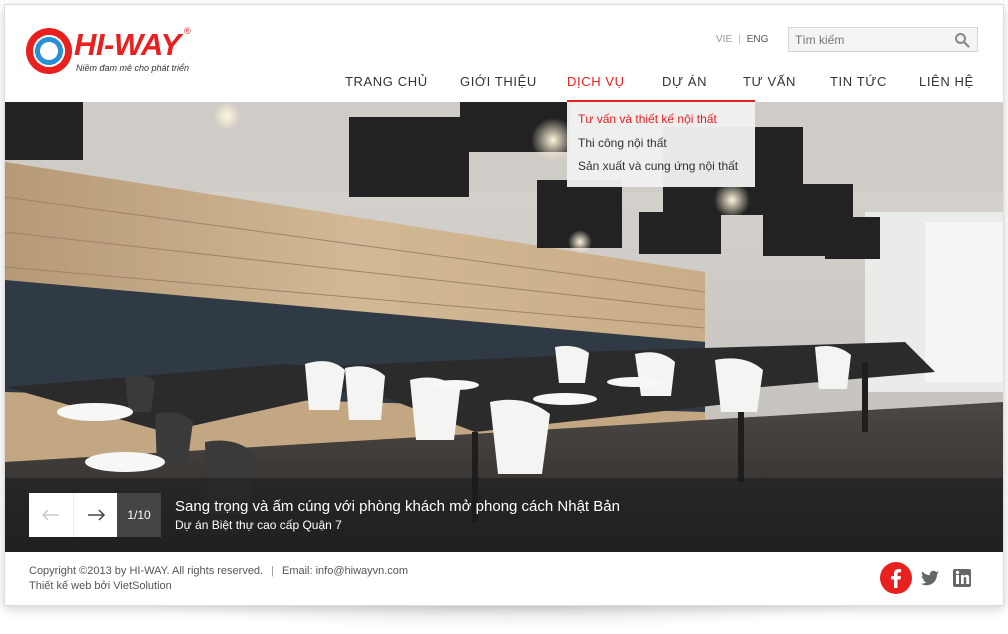 The width and height of the screenshot is (1008, 634). I want to click on arrow-left-icon, so click(50, 515).